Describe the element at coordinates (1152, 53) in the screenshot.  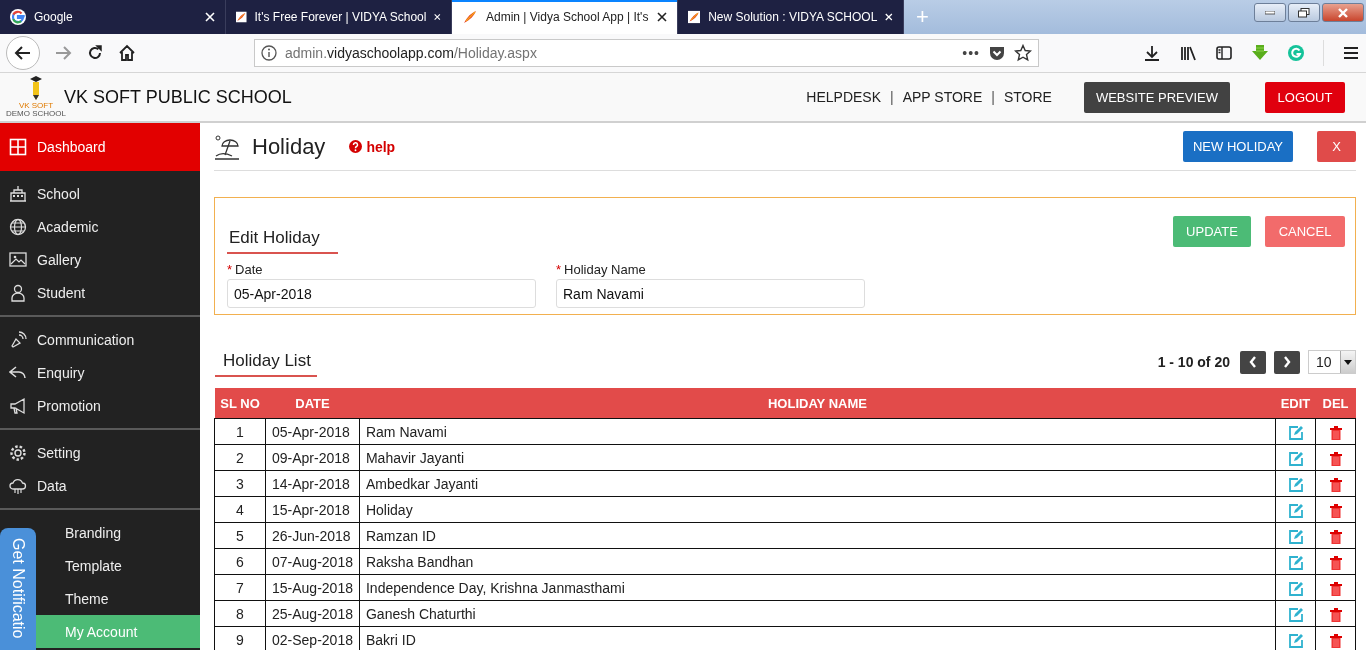
I see `download-icon` at that location.